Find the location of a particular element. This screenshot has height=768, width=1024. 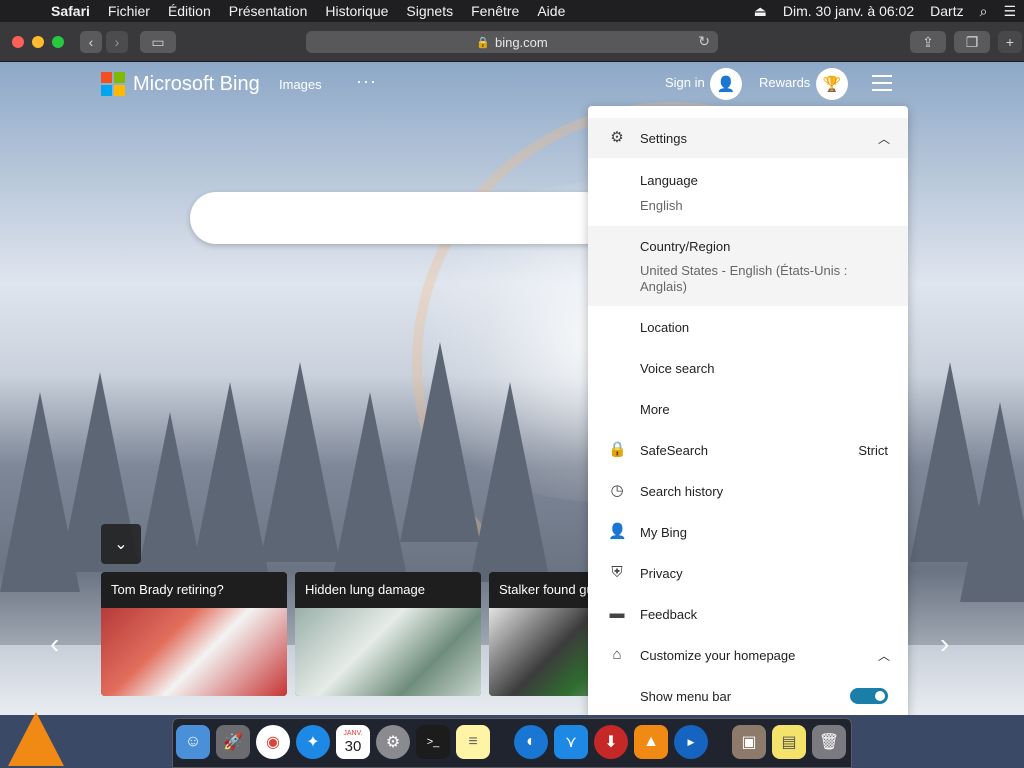

settings-header: ⚙ Settings ︿ is located at coordinates (748, 138).